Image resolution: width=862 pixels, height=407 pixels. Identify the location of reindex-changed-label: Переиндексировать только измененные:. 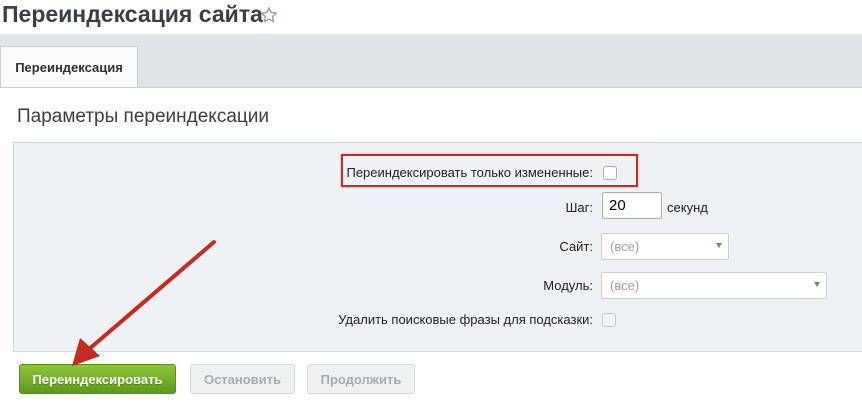
(469, 172).